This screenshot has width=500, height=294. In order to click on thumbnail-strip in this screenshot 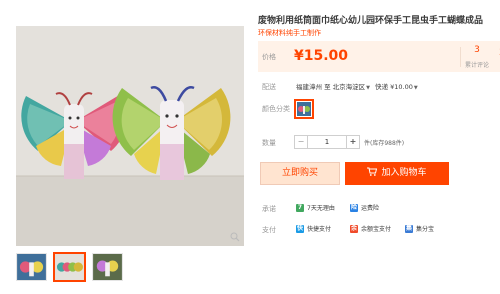, I will do `click(69, 267)`.